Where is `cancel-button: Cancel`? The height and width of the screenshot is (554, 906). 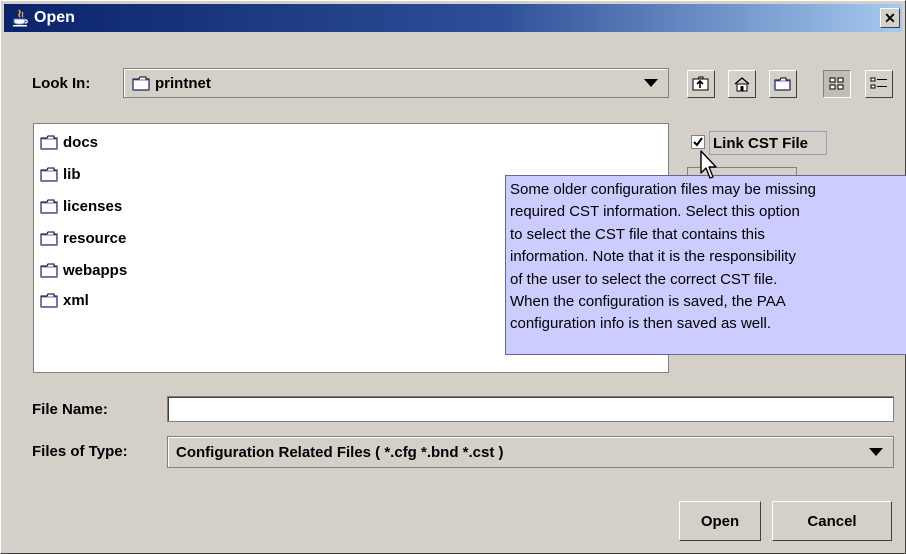 cancel-button: Cancel is located at coordinates (832, 521).